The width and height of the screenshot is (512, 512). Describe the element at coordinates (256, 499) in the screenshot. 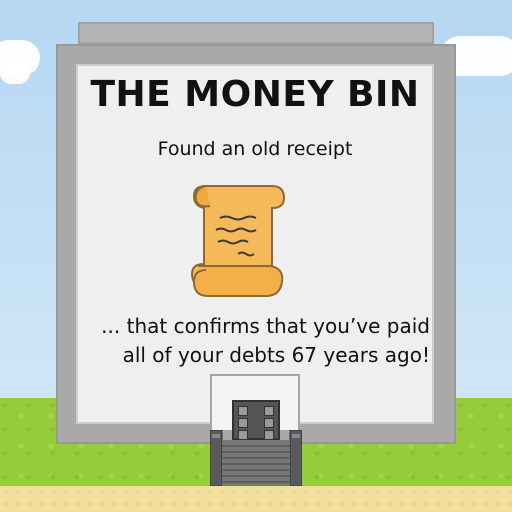

I see `sand-path` at that location.